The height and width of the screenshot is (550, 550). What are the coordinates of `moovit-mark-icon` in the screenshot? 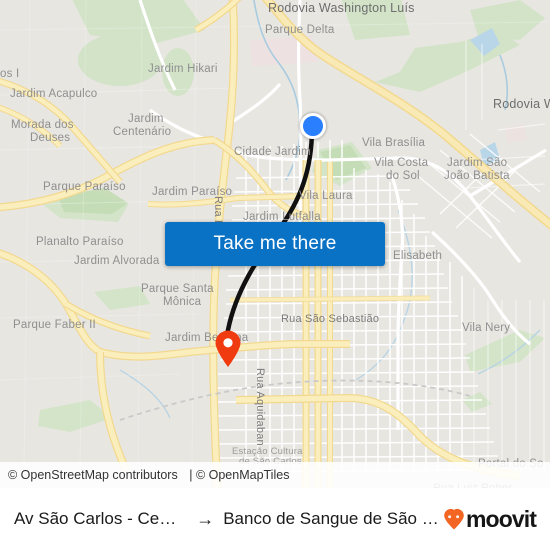 It's located at (454, 519).